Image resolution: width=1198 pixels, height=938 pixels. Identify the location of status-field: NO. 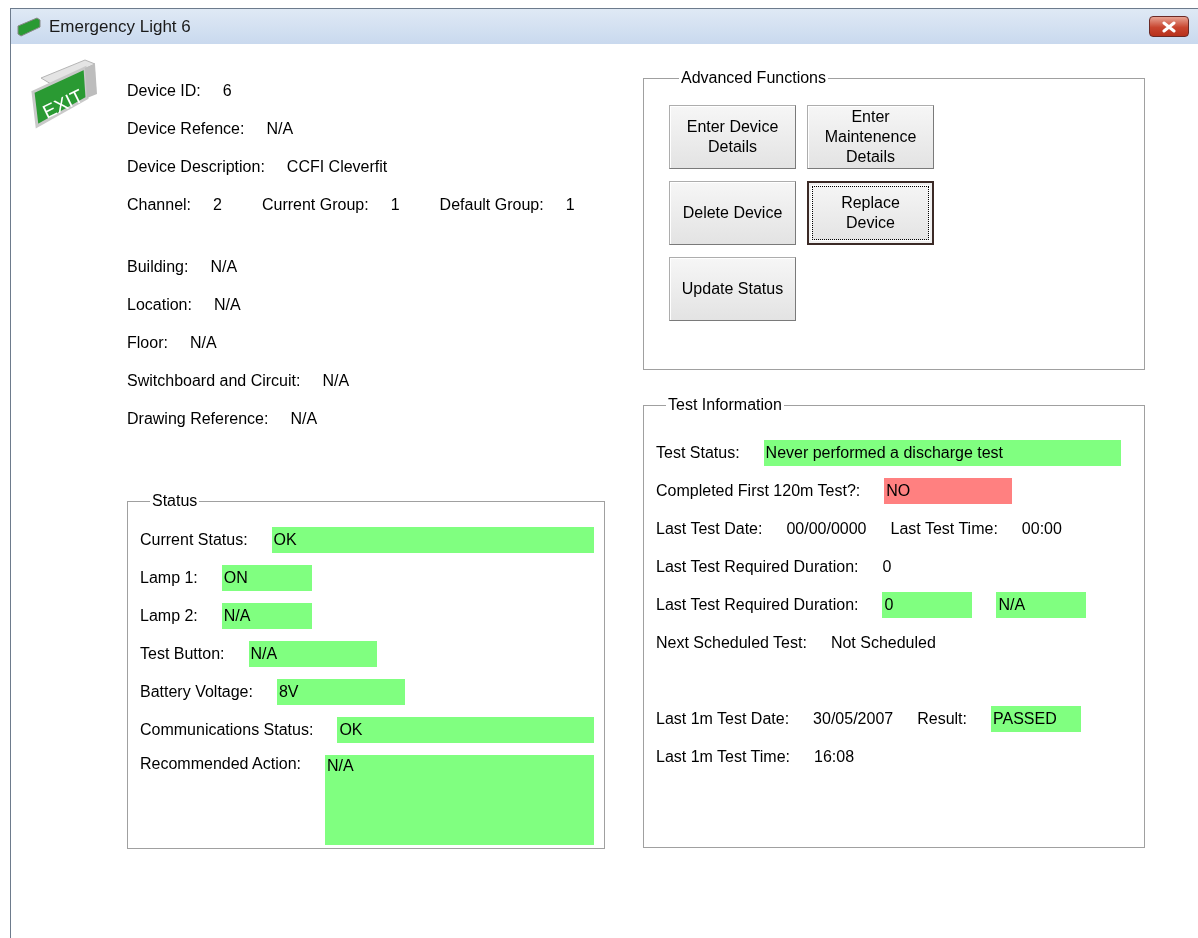
(948, 491).